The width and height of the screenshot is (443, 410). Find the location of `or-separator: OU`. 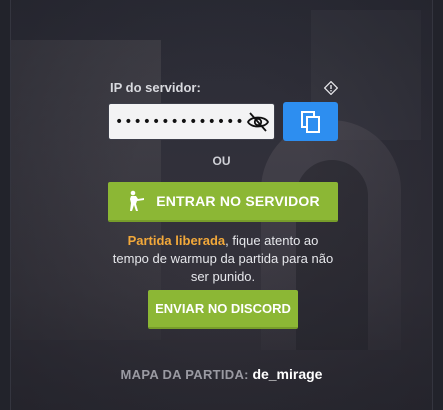

or-separator: OU is located at coordinates (221, 161).